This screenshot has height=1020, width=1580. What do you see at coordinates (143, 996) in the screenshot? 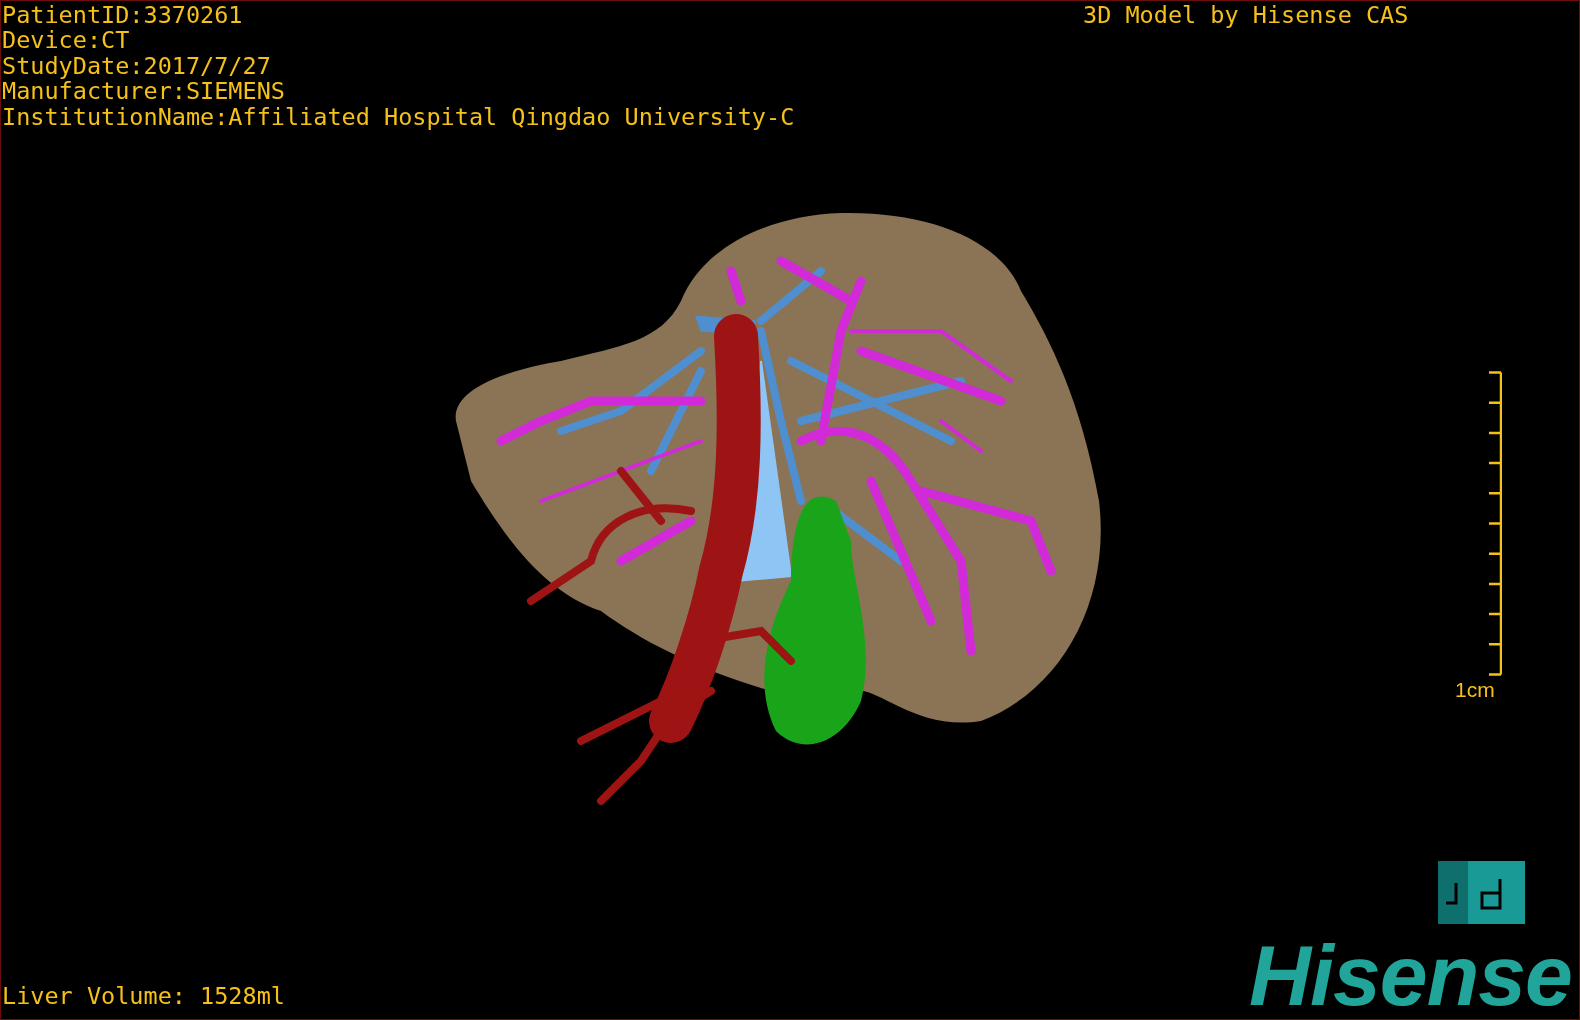
I see `liver-volume: Liver Volume: 1528ml` at bounding box center [143, 996].